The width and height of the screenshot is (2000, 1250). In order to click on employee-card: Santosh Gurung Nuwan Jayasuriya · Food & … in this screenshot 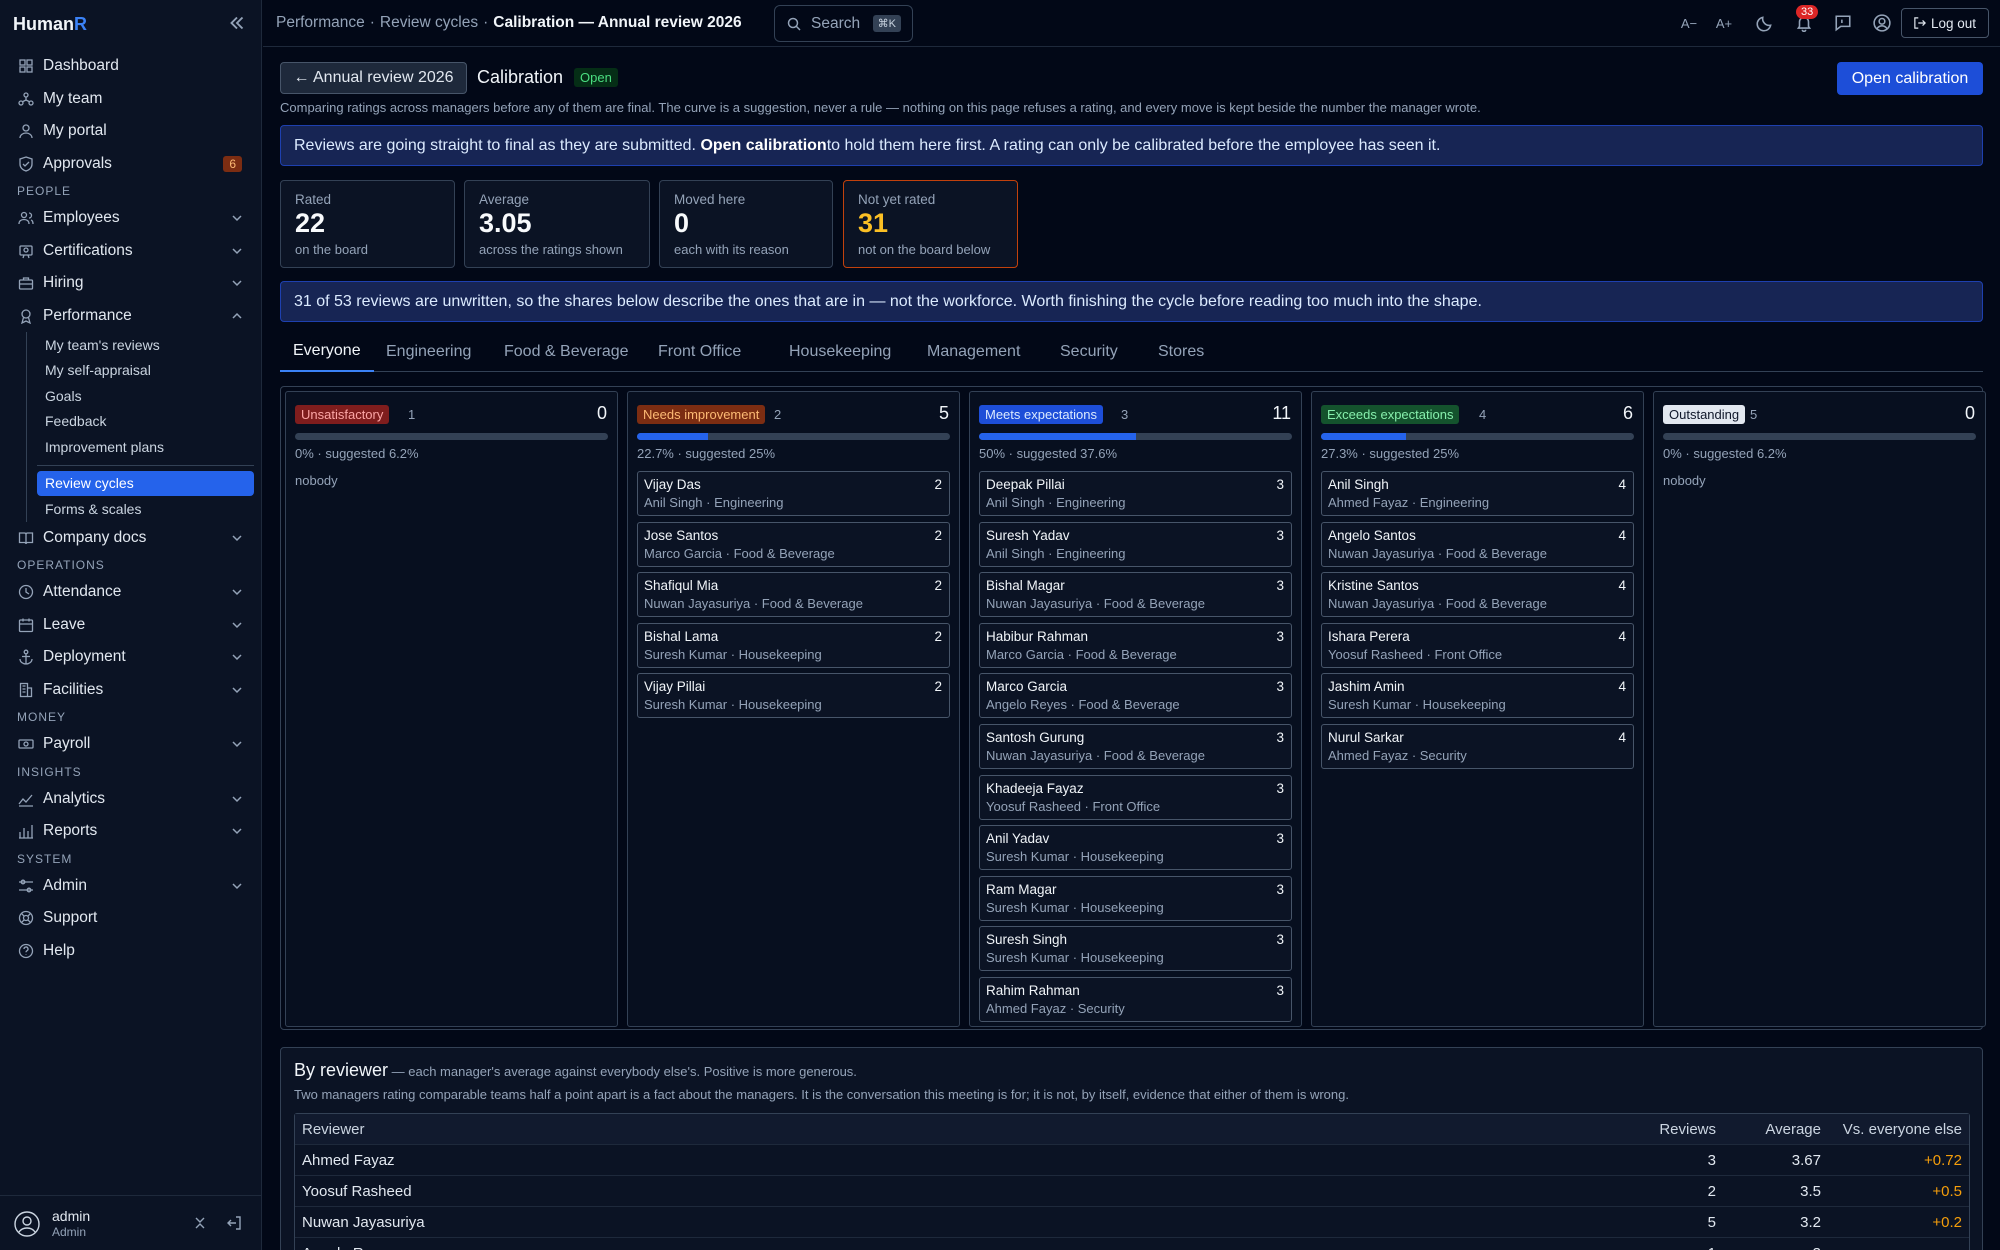, I will do `click(1135, 746)`.